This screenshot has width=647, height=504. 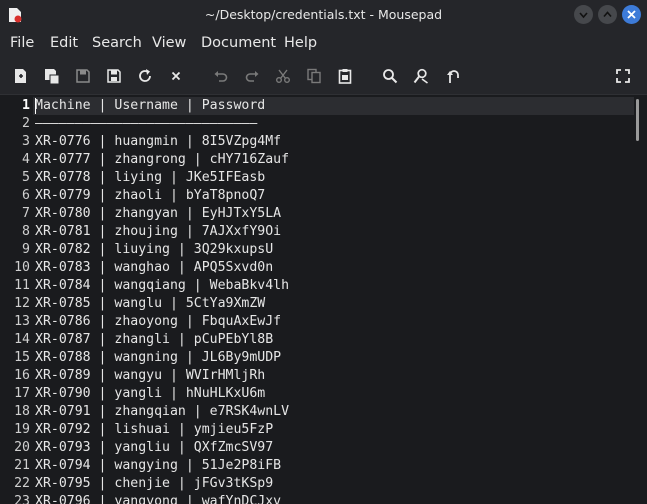 I want to click on line-number: 22, so click(x=22, y=483).